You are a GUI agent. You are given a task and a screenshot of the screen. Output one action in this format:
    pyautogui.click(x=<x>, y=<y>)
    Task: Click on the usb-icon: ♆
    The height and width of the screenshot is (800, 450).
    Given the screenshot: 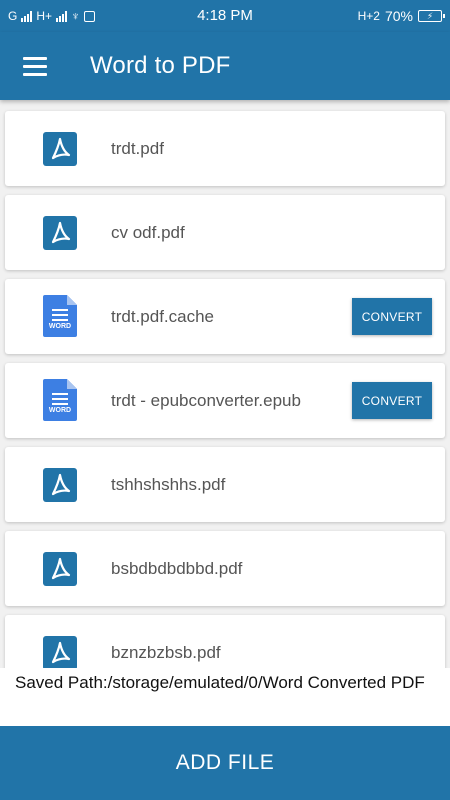 What is the action you would take?
    pyautogui.click(x=76, y=16)
    